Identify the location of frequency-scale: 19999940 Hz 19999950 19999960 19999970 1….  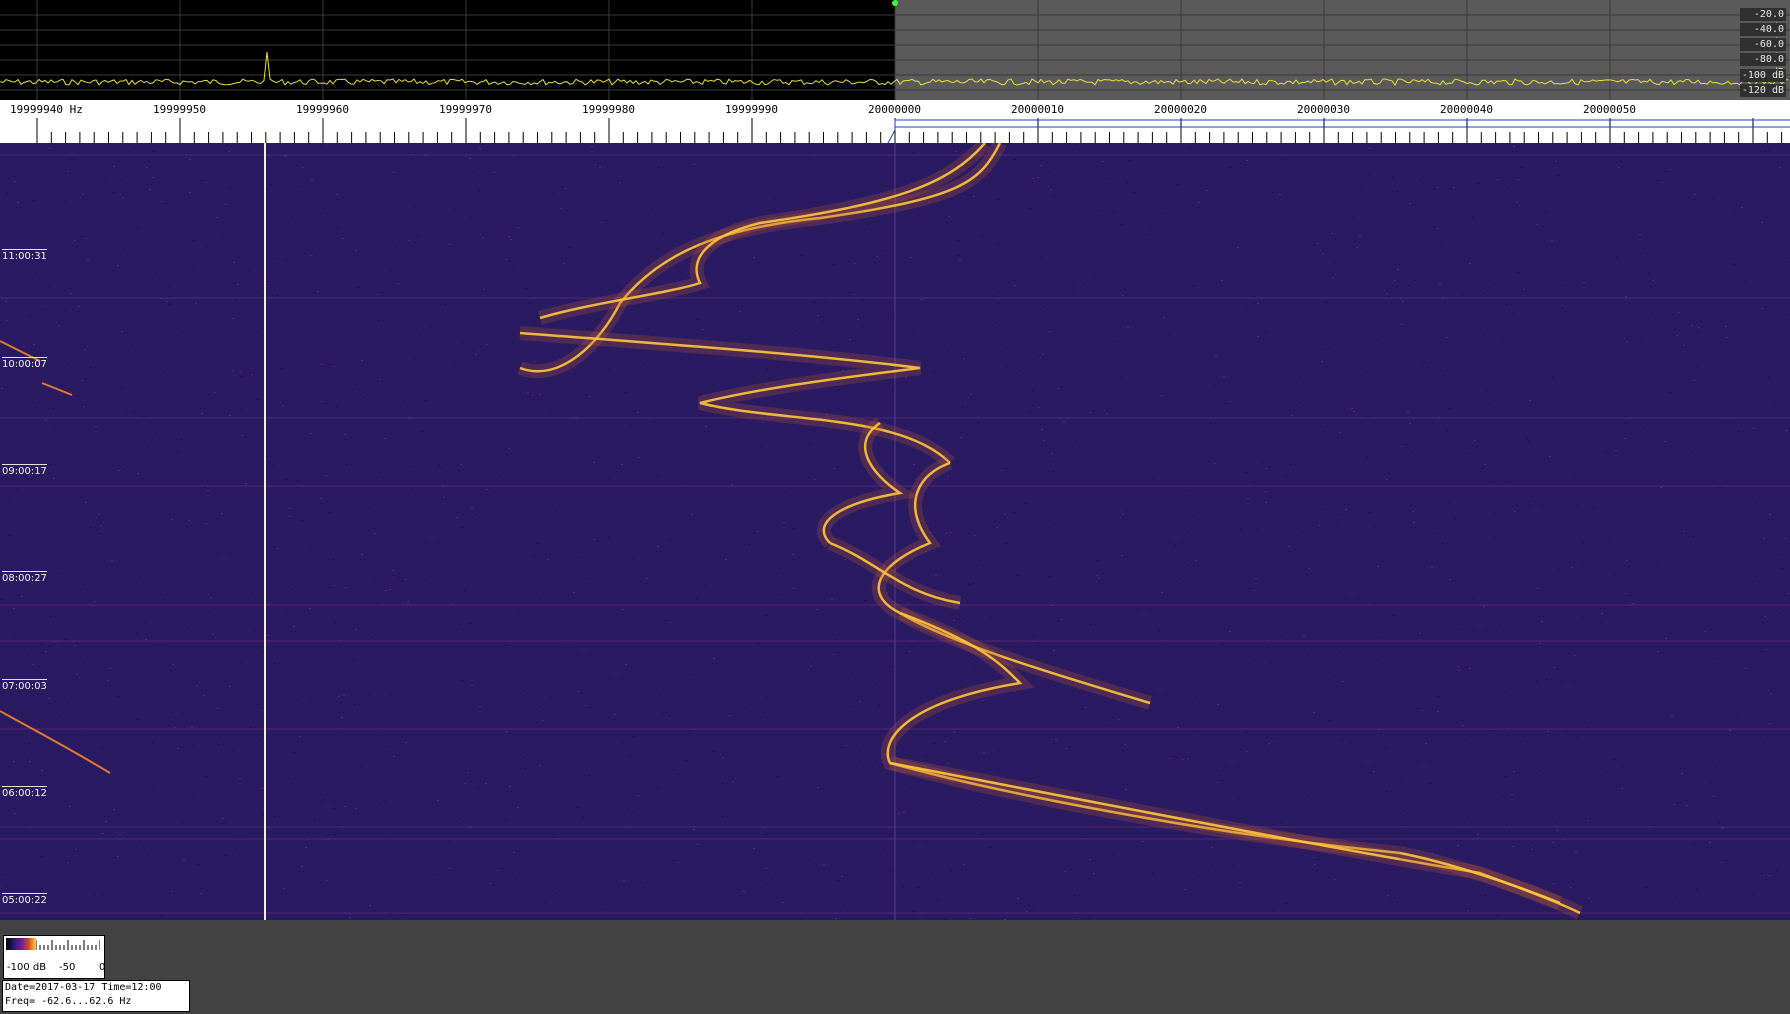
(895, 121).